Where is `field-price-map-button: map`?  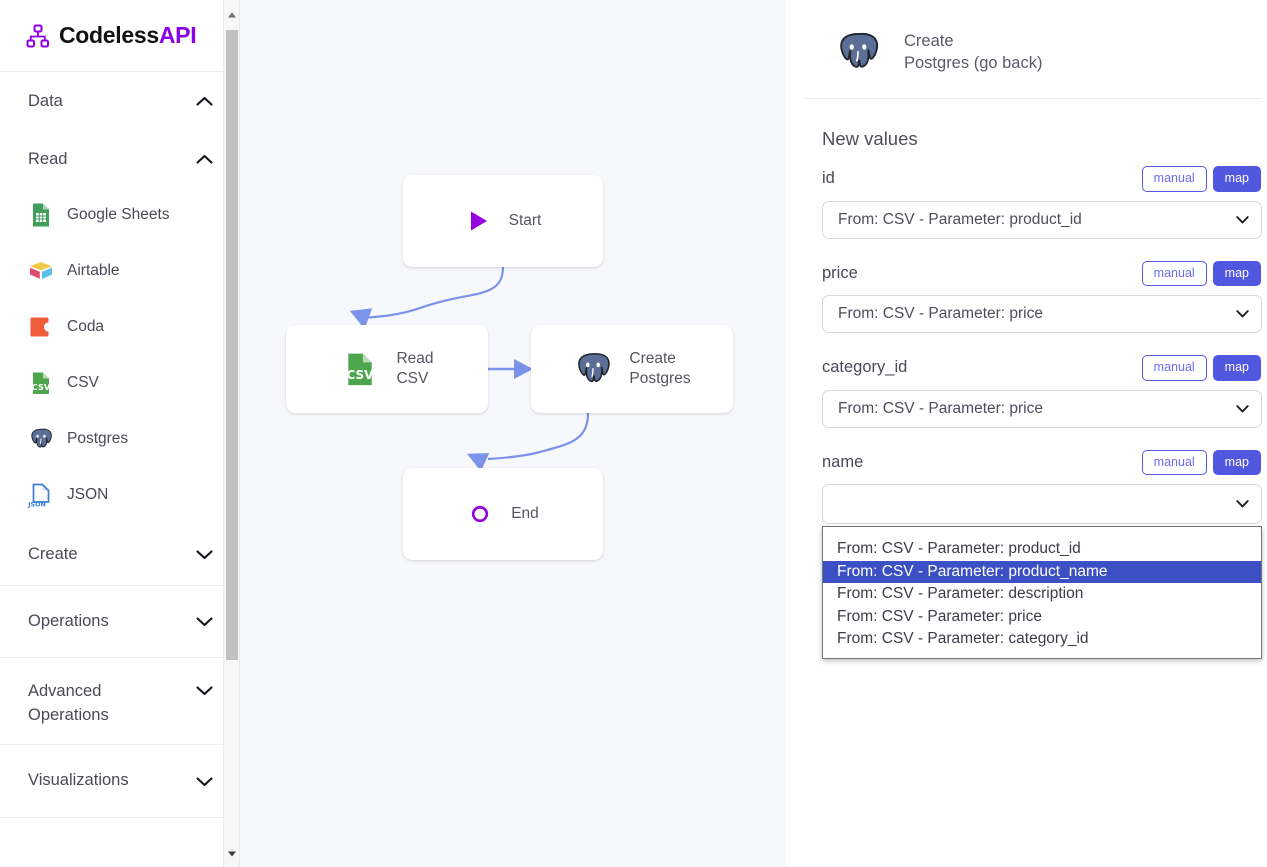 field-price-map-button: map is located at coordinates (1236, 273).